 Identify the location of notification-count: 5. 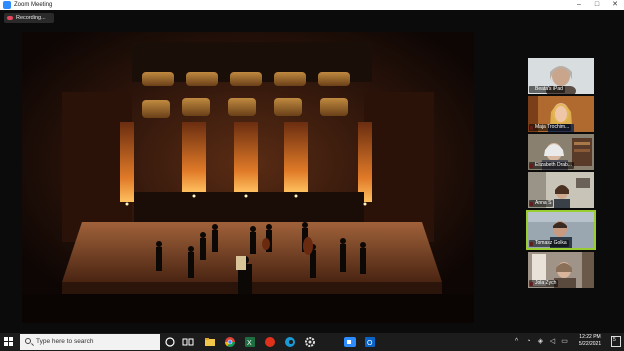
(614, 340).